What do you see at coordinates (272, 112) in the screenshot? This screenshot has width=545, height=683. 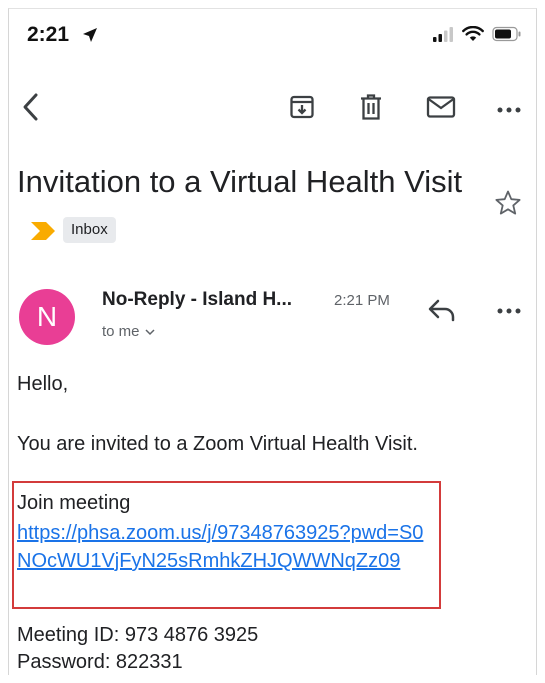 I see `email-toolbar` at bounding box center [272, 112].